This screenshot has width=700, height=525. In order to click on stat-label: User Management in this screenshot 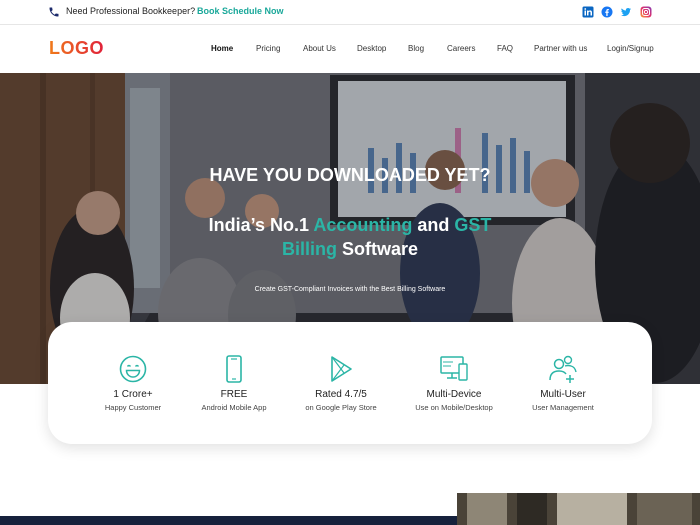, I will do `click(563, 407)`.